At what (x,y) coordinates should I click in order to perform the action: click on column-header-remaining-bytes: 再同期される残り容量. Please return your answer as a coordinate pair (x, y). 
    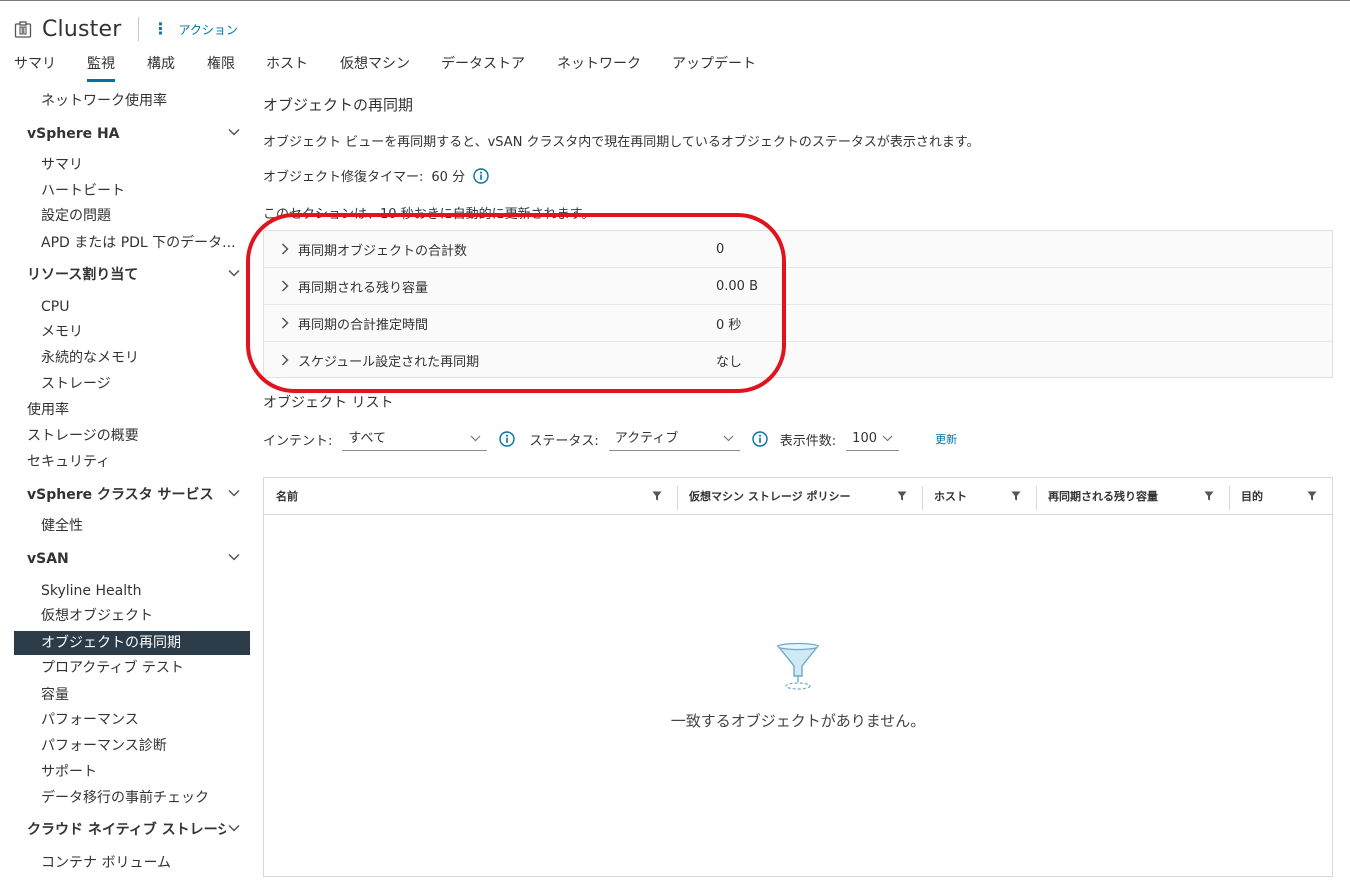
    Looking at the image, I should click on (1132, 496).